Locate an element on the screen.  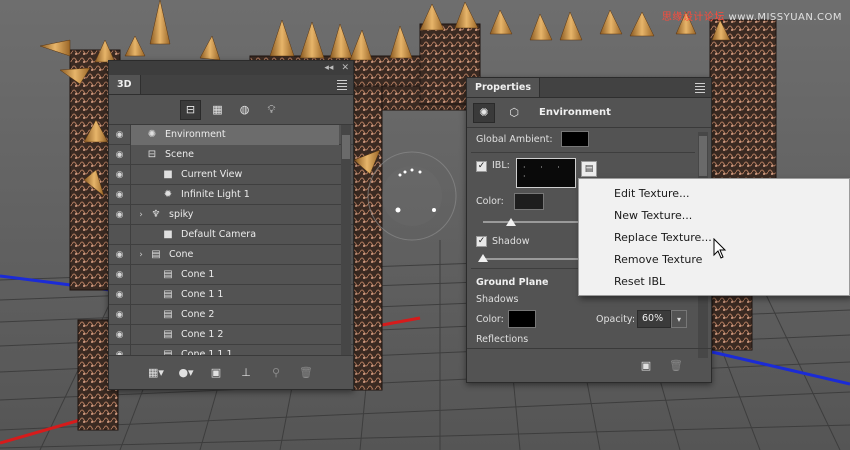
opacity-input: 60% is located at coordinates (654, 319).